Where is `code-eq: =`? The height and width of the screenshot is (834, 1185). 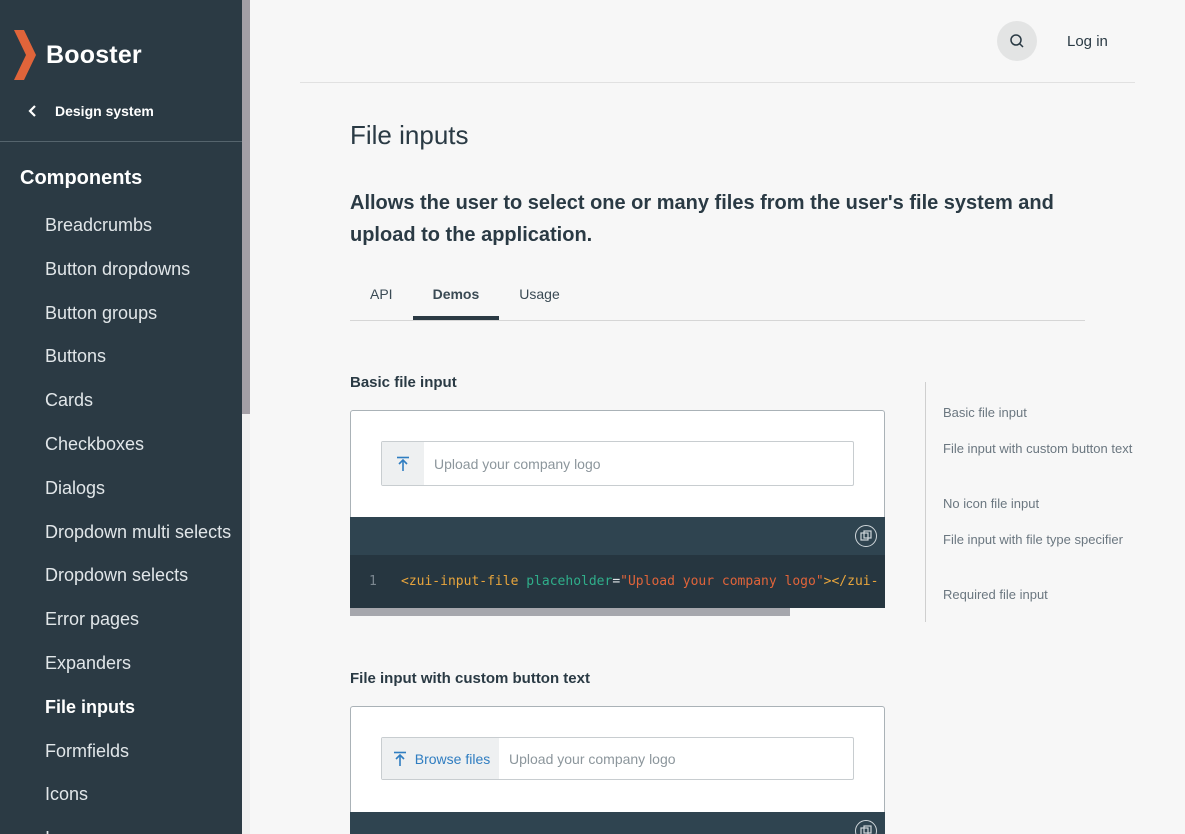 code-eq: = is located at coordinates (616, 581).